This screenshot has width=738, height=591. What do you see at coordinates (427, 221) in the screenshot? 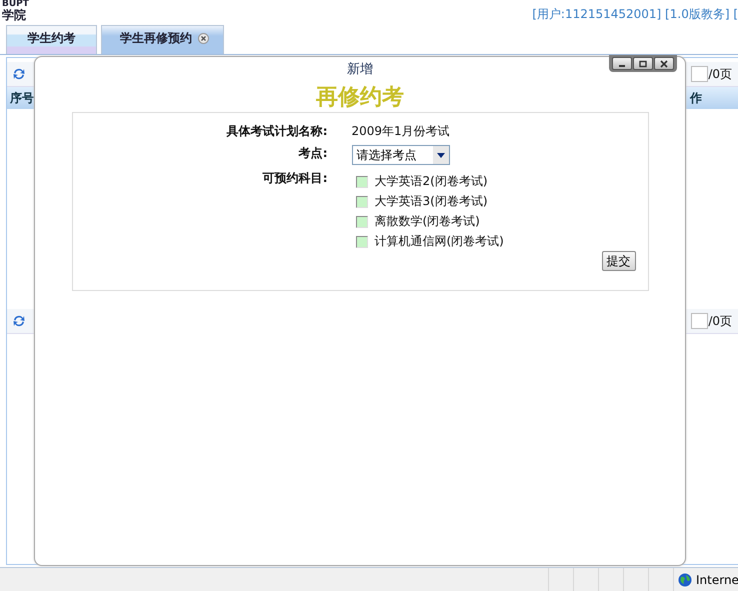
I see `subject-label: 离散数学(闭卷考试)` at bounding box center [427, 221].